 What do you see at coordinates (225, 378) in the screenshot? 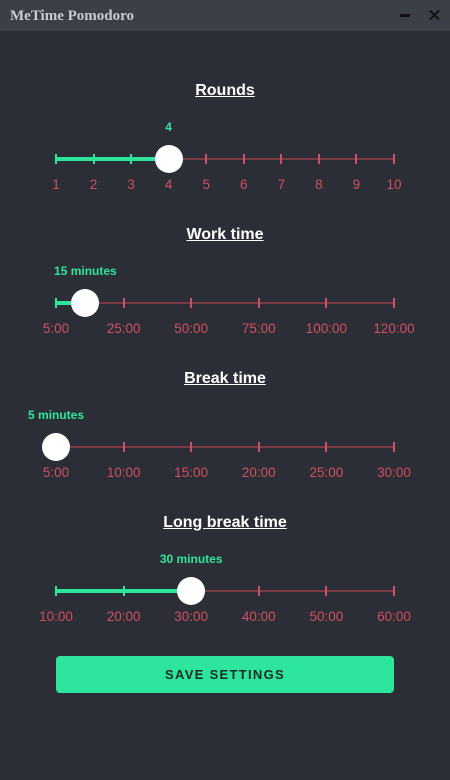
I see `section-title: Break time` at bounding box center [225, 378].